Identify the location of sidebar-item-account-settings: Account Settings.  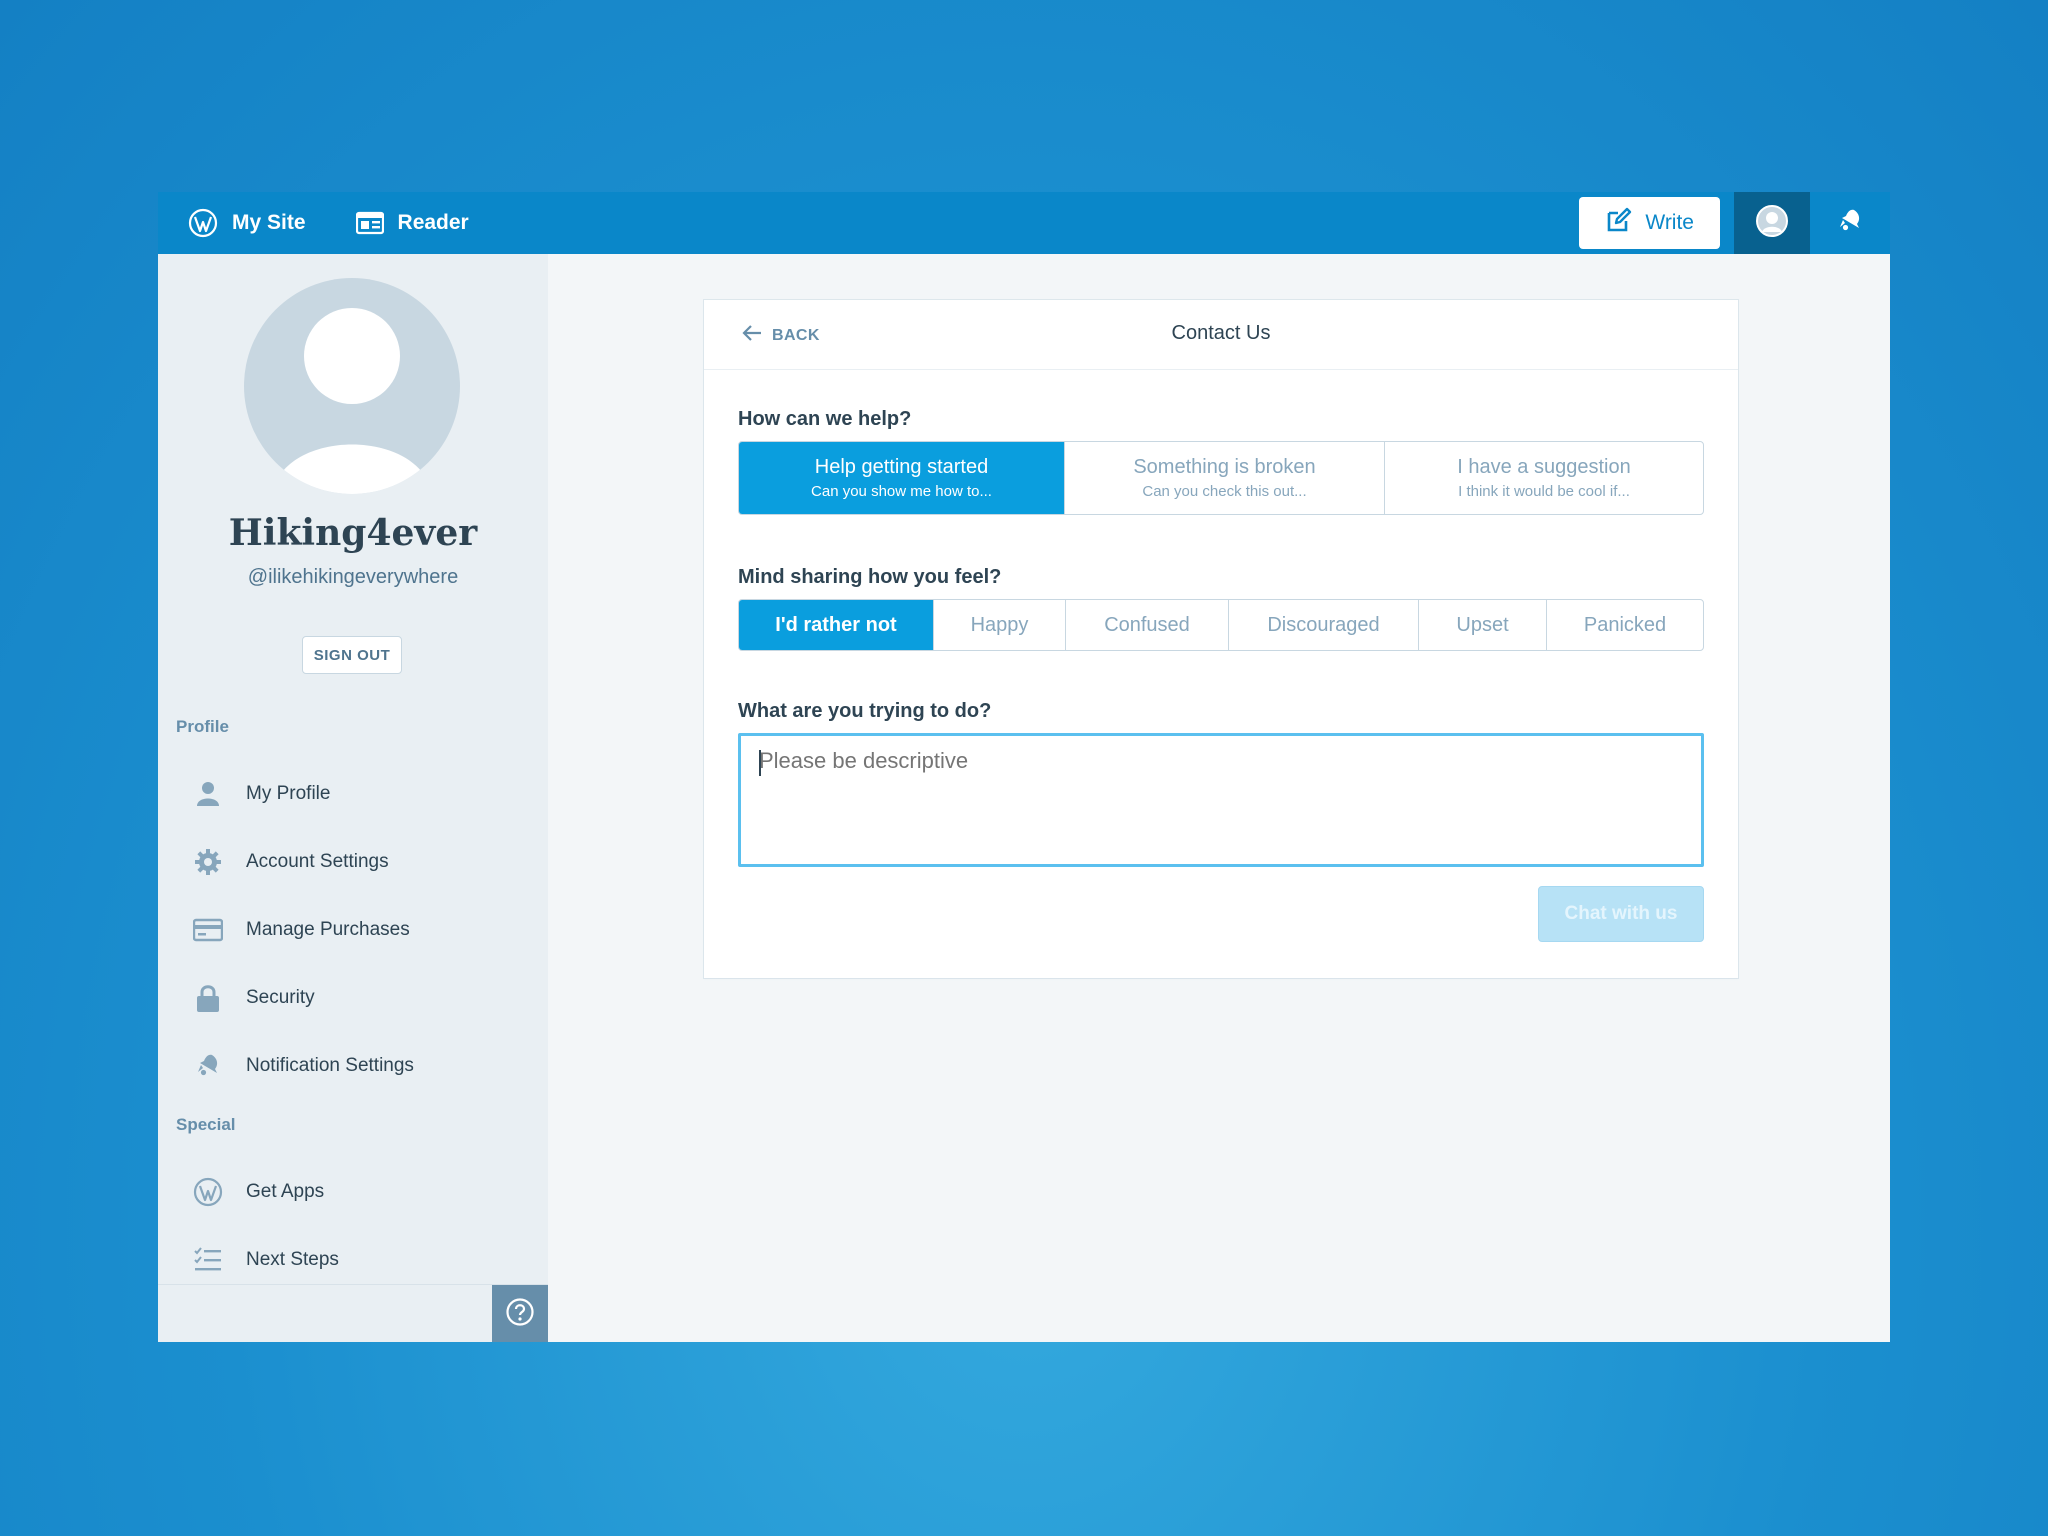
(353, 862).